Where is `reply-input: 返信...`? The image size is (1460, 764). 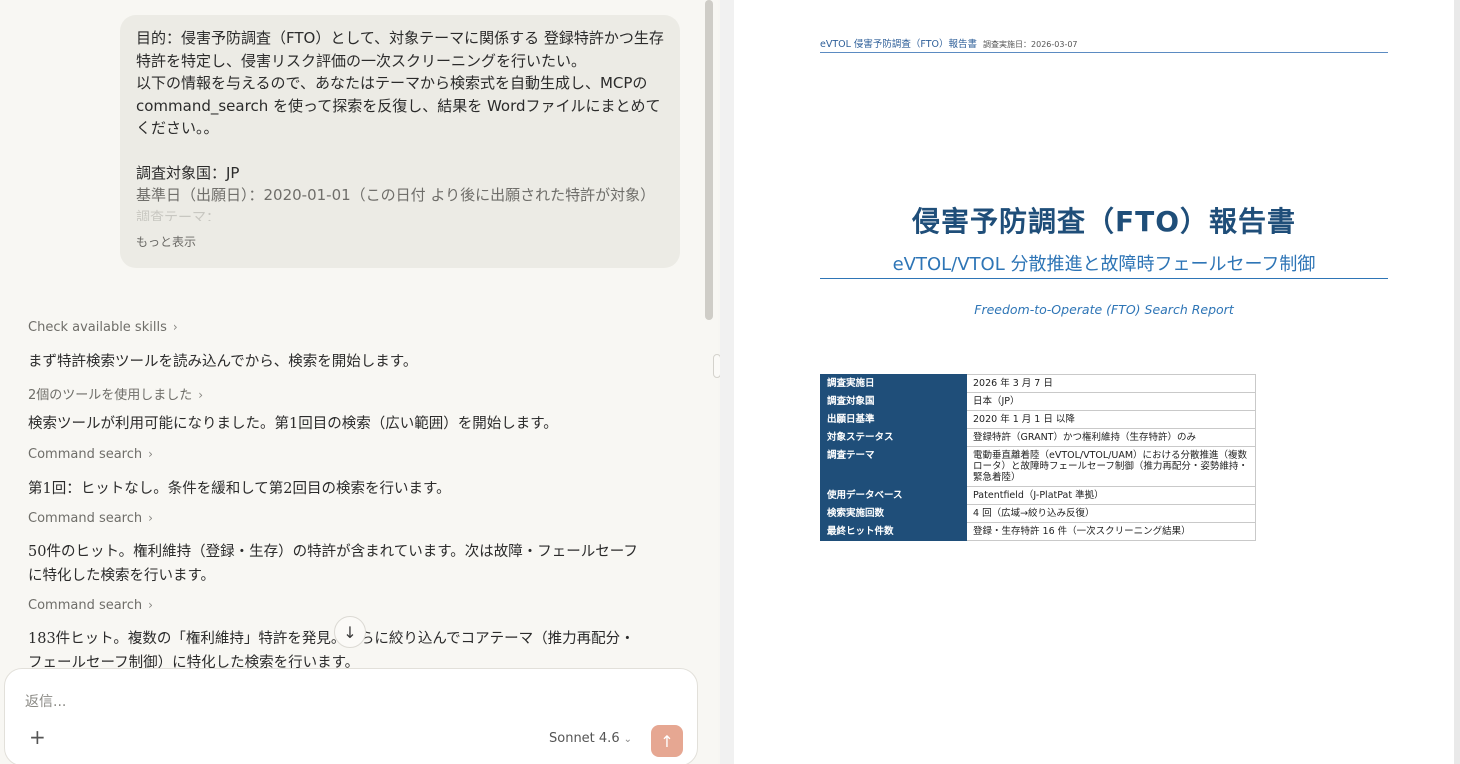 reply-input: 返信... is located at coordinates (45, 701).